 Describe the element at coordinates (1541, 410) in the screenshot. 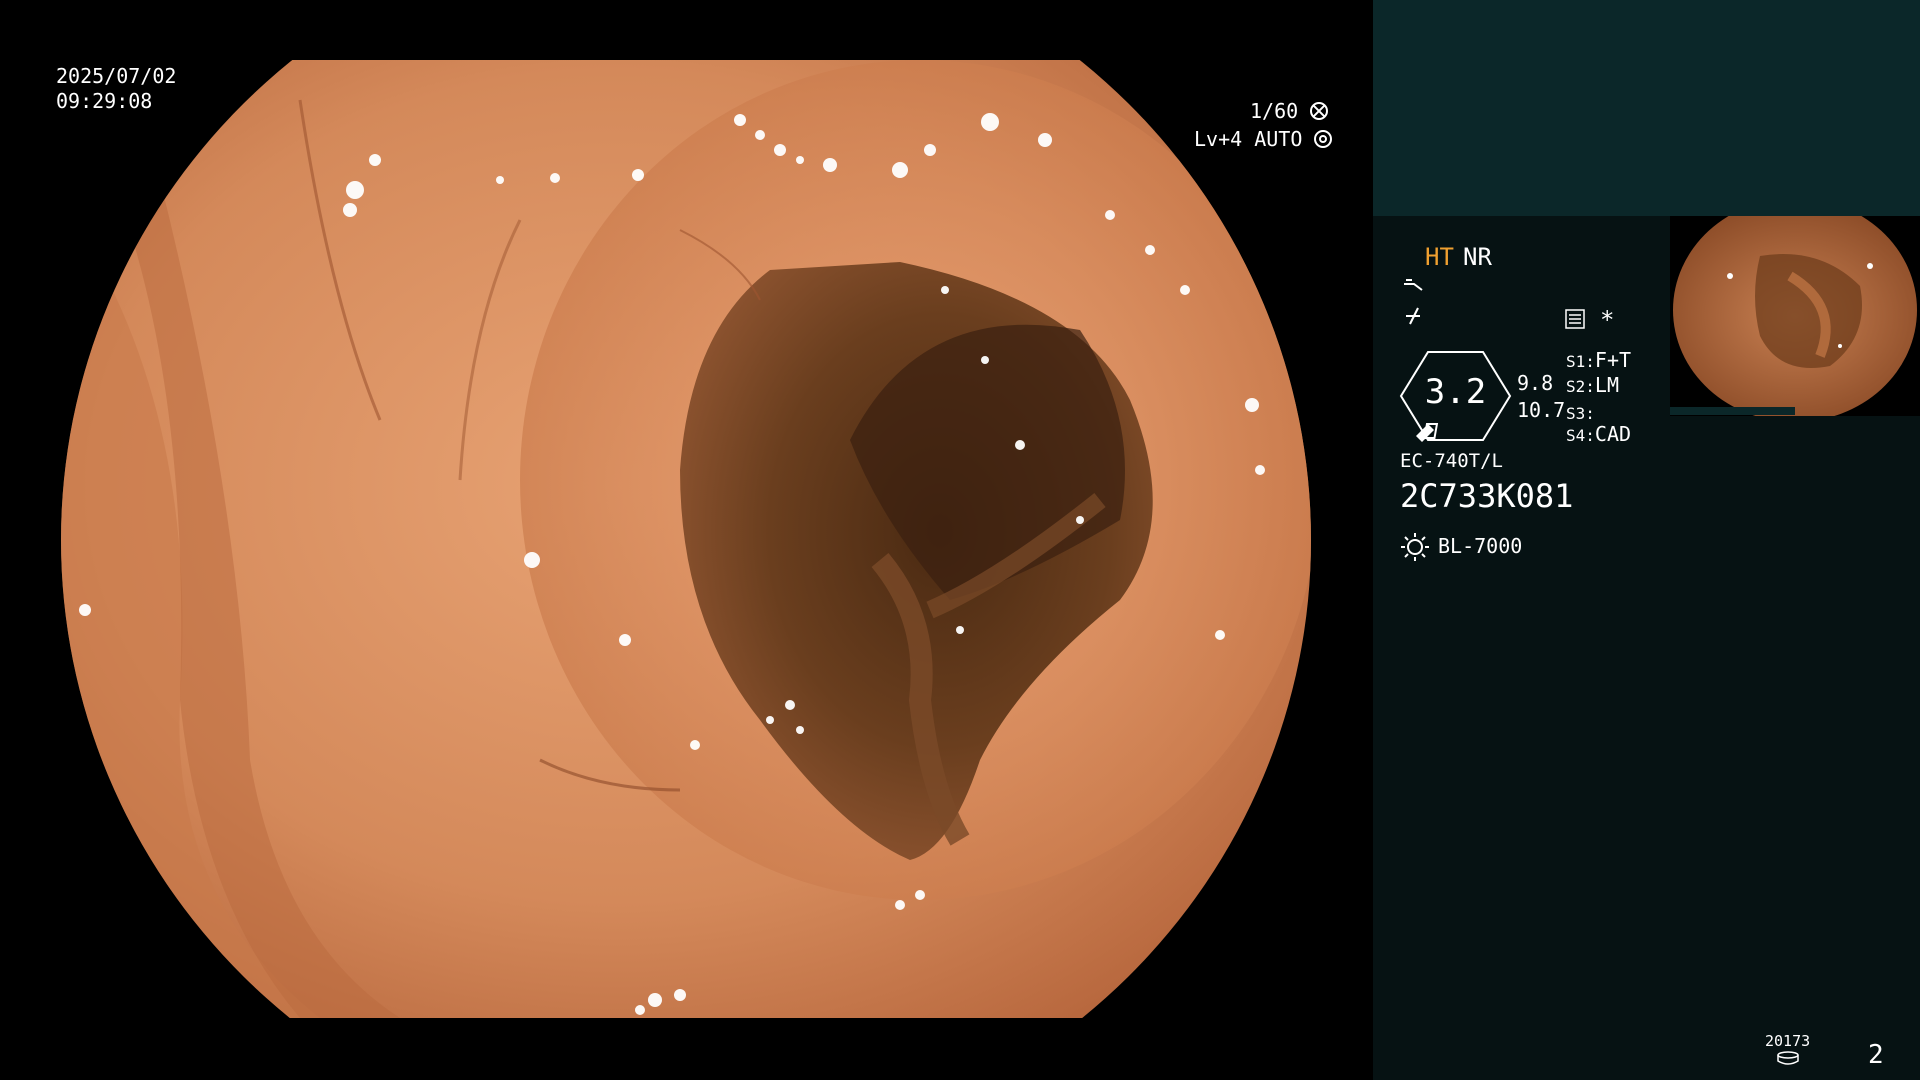

I see `value-lower: 10.7` at that location.